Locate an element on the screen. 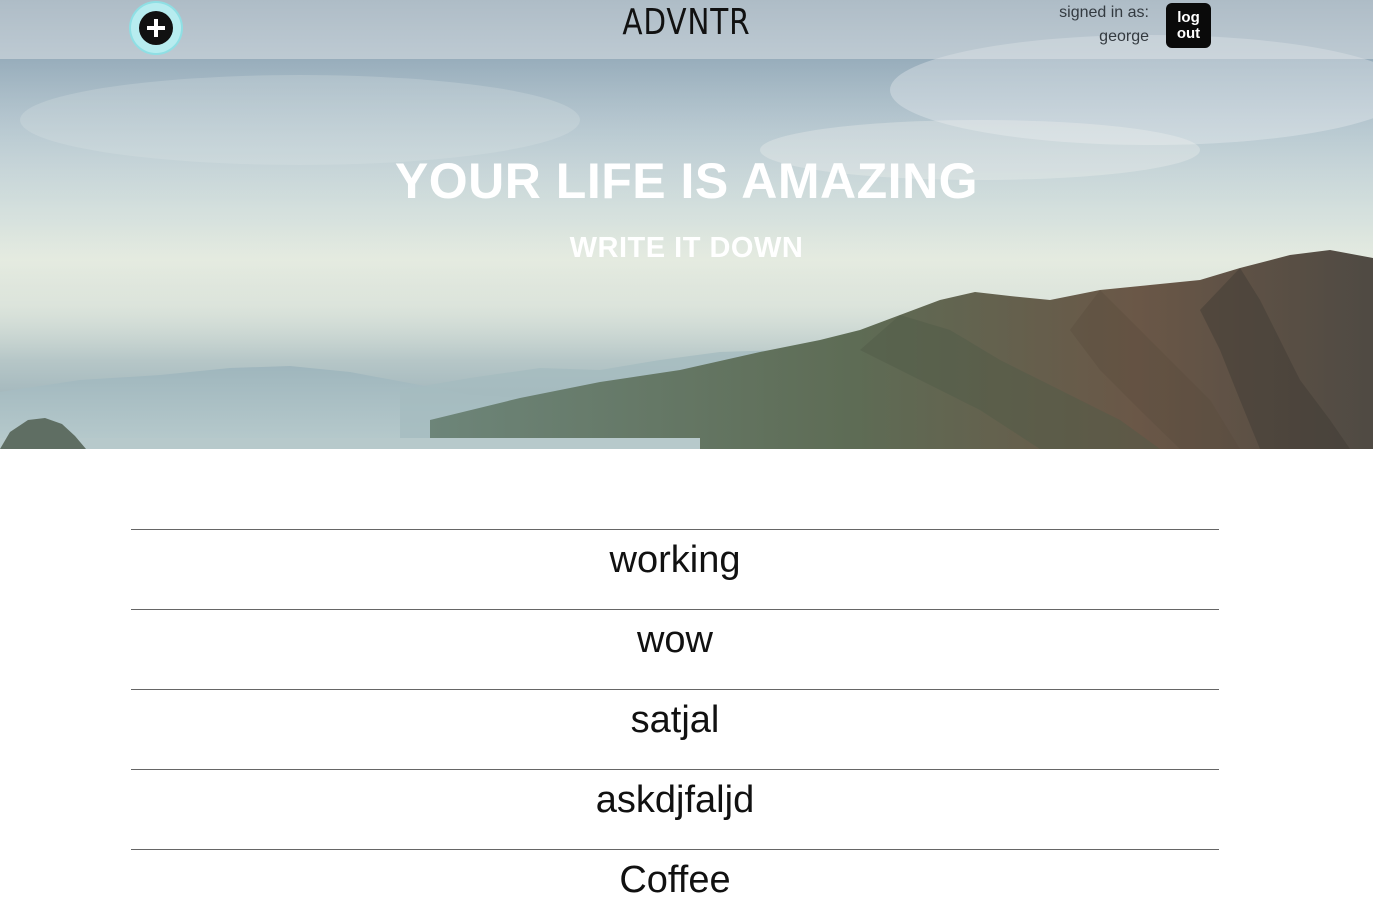  logout-label-line2: out is located at coordinates (1188, 33).